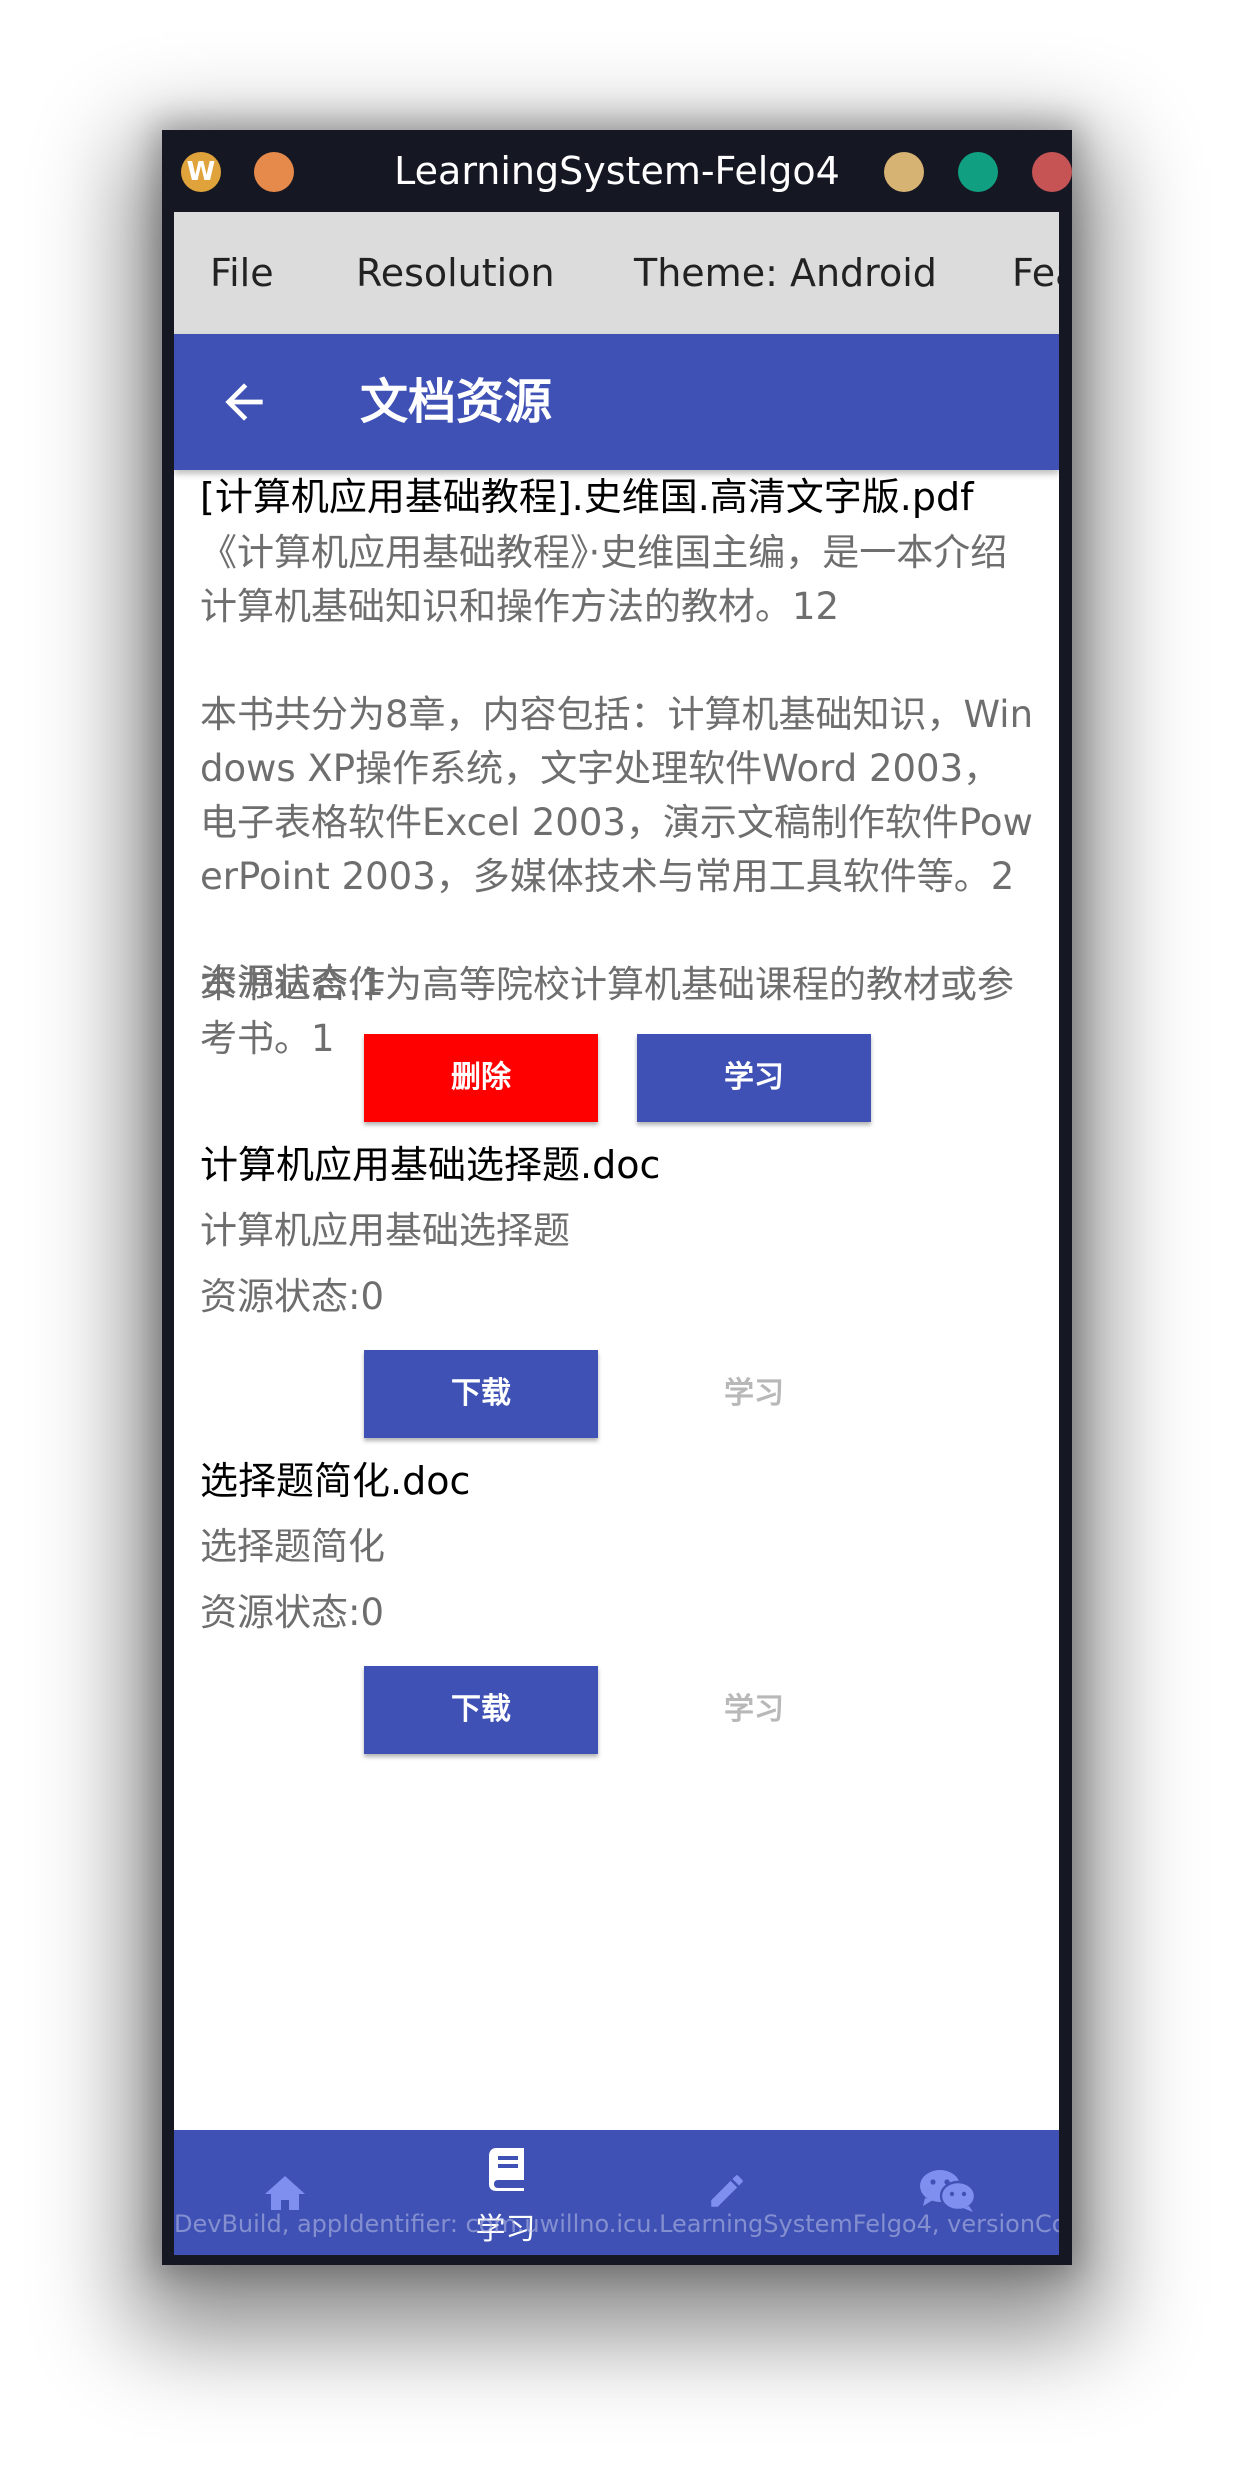 The width and height of the screenshot is (1233, 2466). Describe the element at coordinates (726, 2191) in the screenshot. I see `pencil-icon` at that location.